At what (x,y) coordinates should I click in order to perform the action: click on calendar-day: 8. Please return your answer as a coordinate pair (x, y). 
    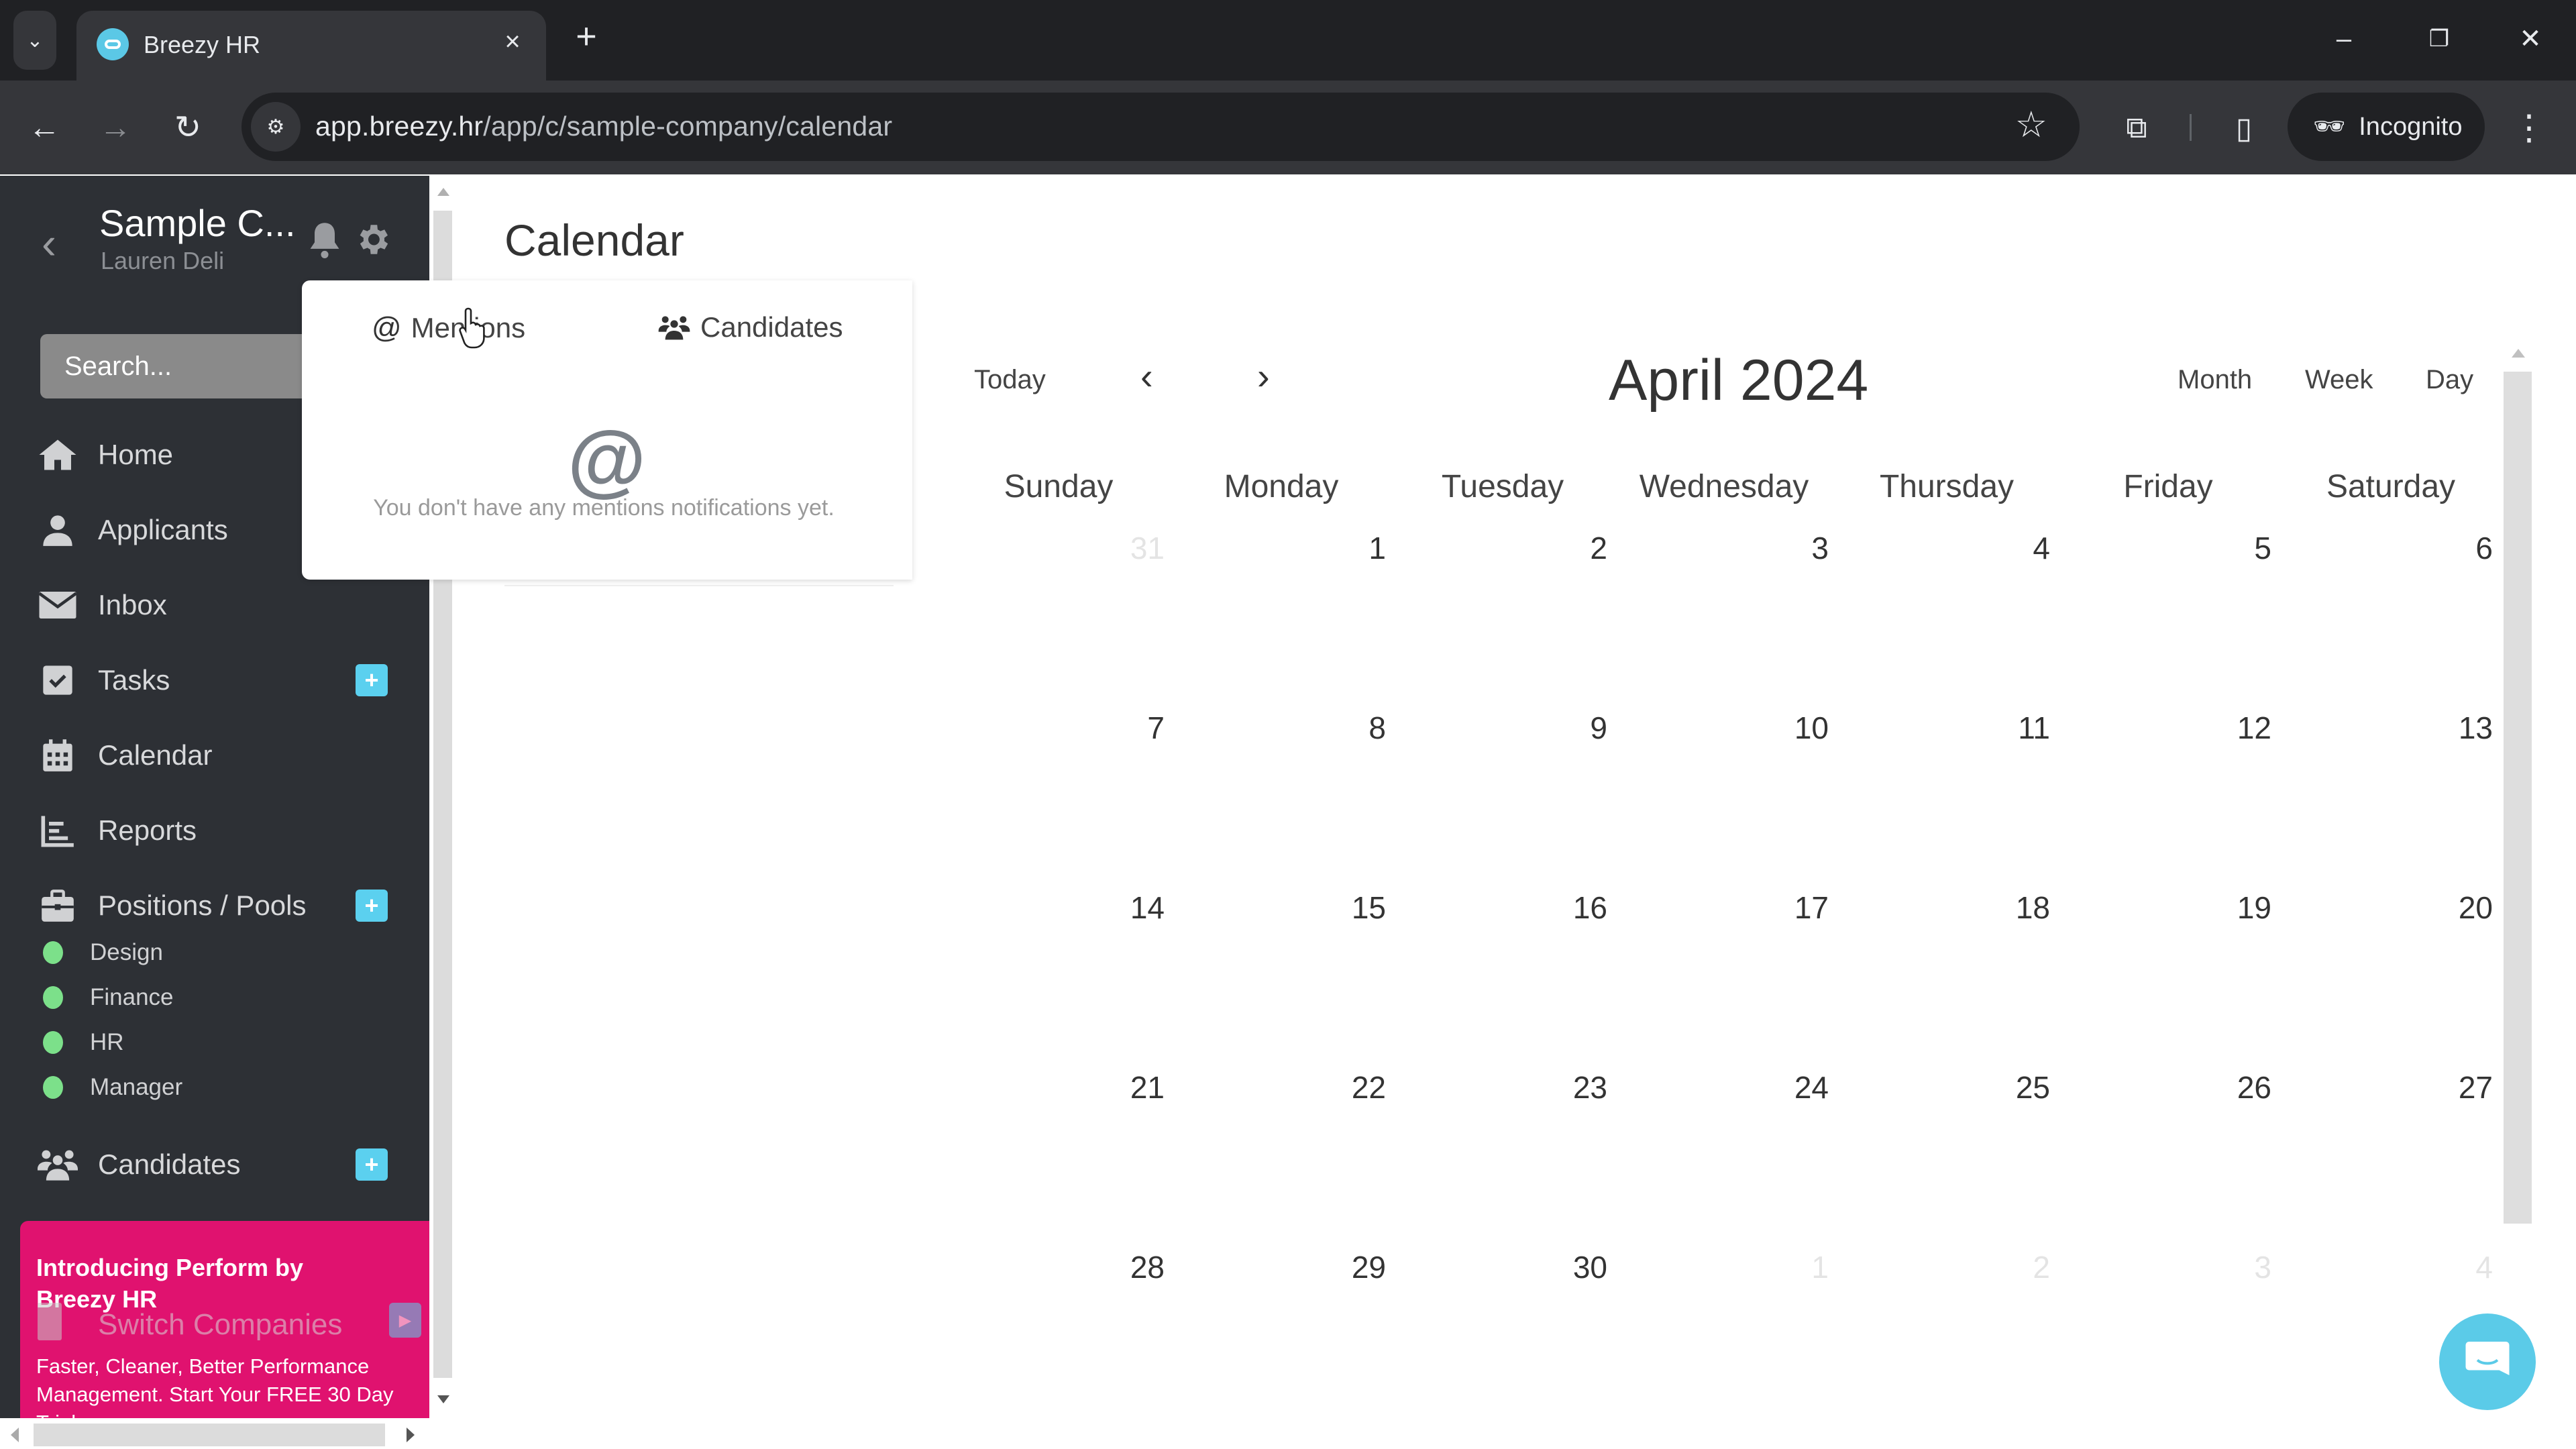
    Looking at the image, I should click on (1352, 728).